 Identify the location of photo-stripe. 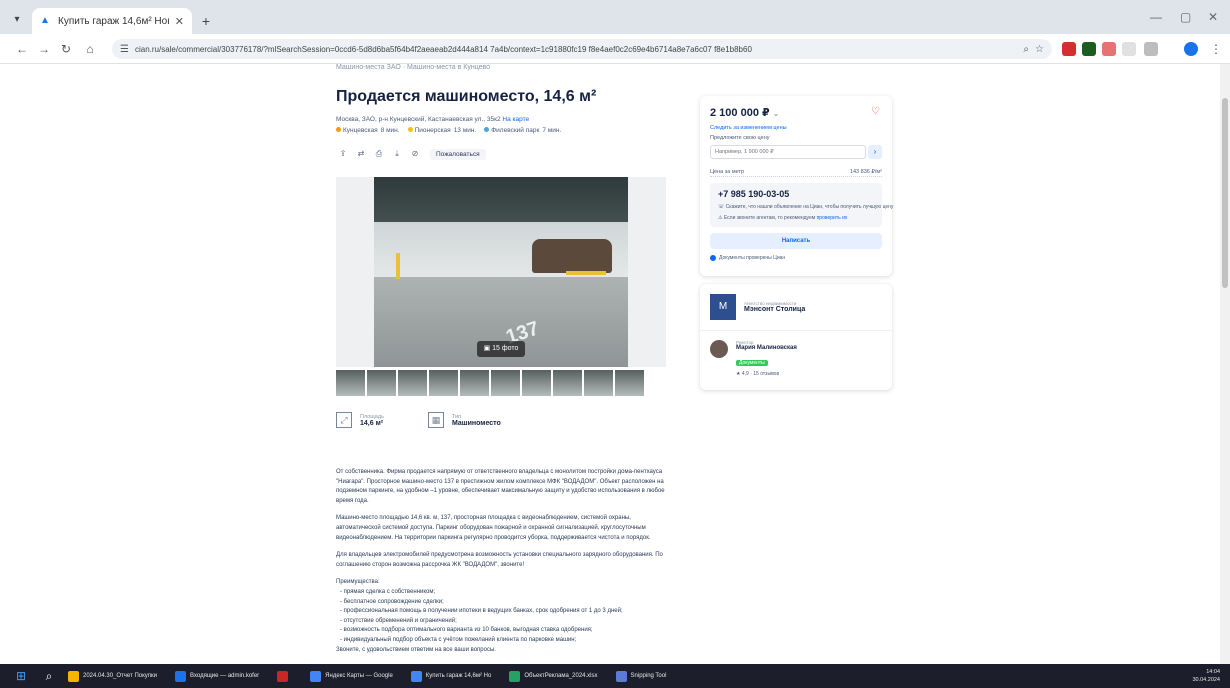
(398, 266).